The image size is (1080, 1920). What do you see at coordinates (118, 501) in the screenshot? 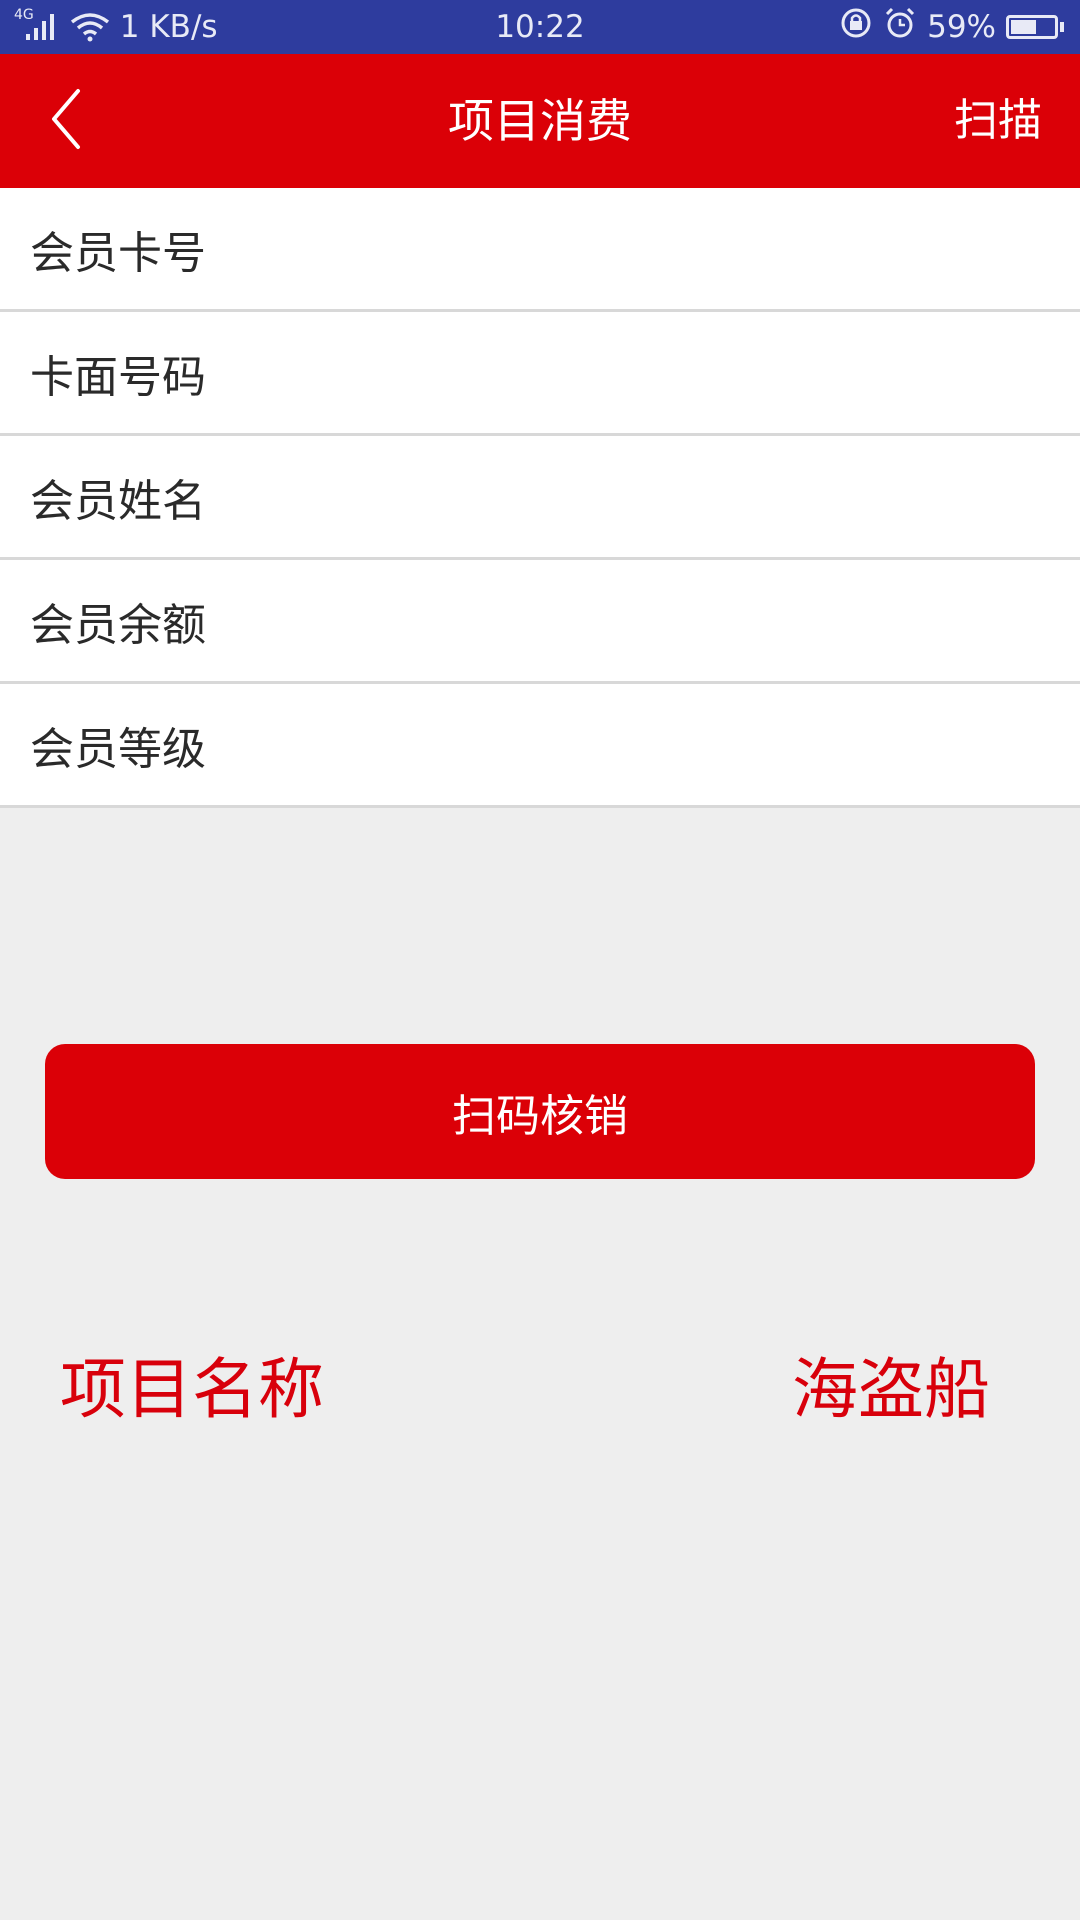
I see `member-name-label: 会员姓名` at bounding box center [118, 501].